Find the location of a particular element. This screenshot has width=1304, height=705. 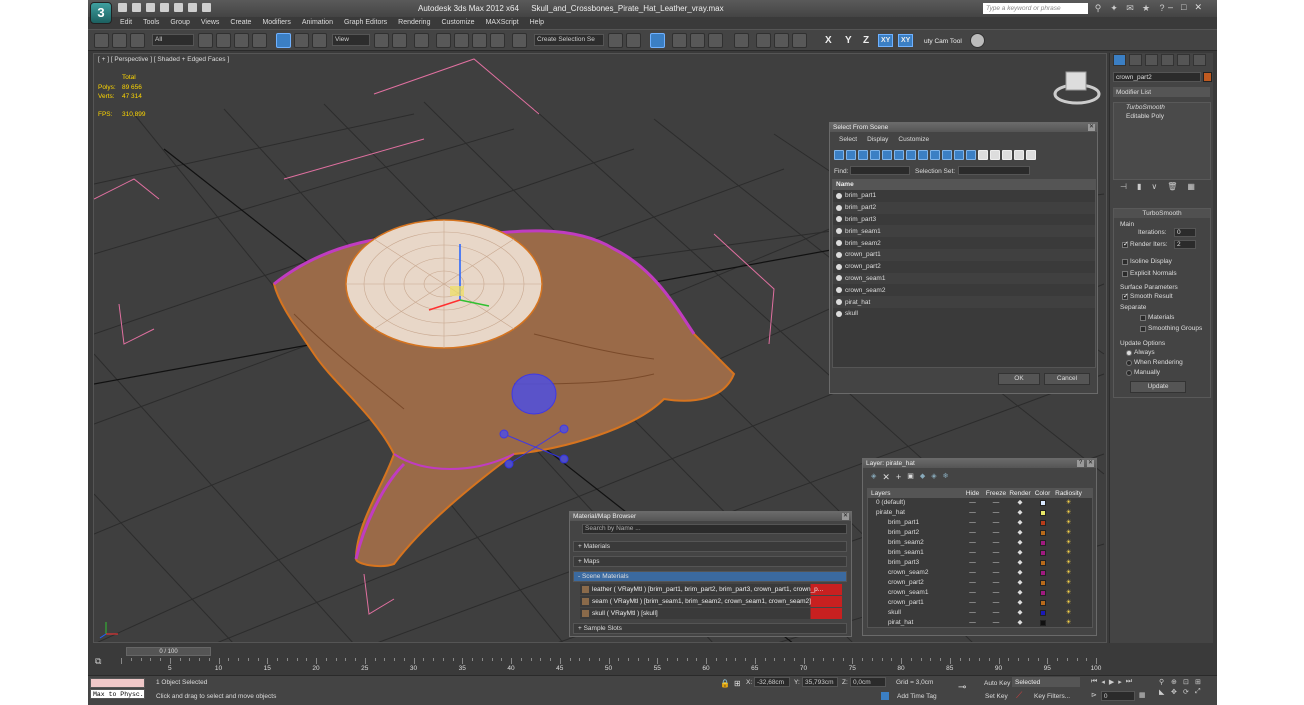

layer-name: brim_seam2 is located at coordinates (914, 543).